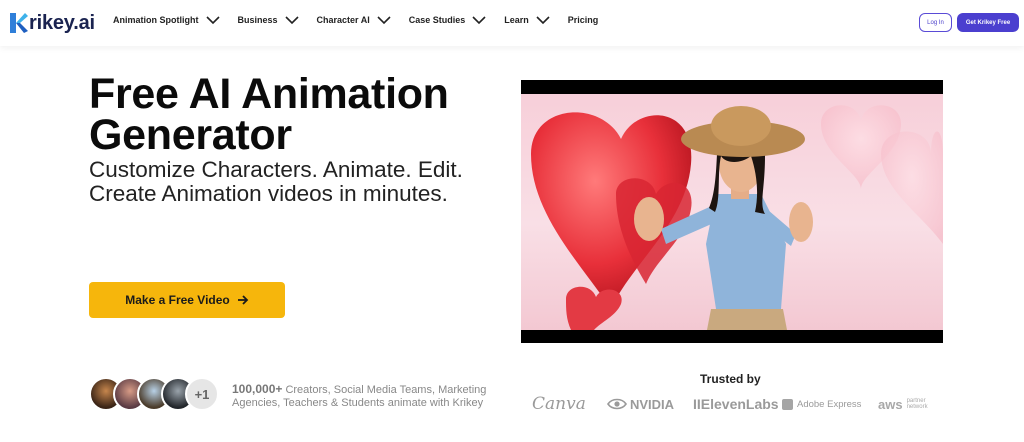 This screenshot has width=1024, height=442. Describe the element at coordinates (62, 22) in the screenshot. I see `logo-text: rikey.ai` at that location.